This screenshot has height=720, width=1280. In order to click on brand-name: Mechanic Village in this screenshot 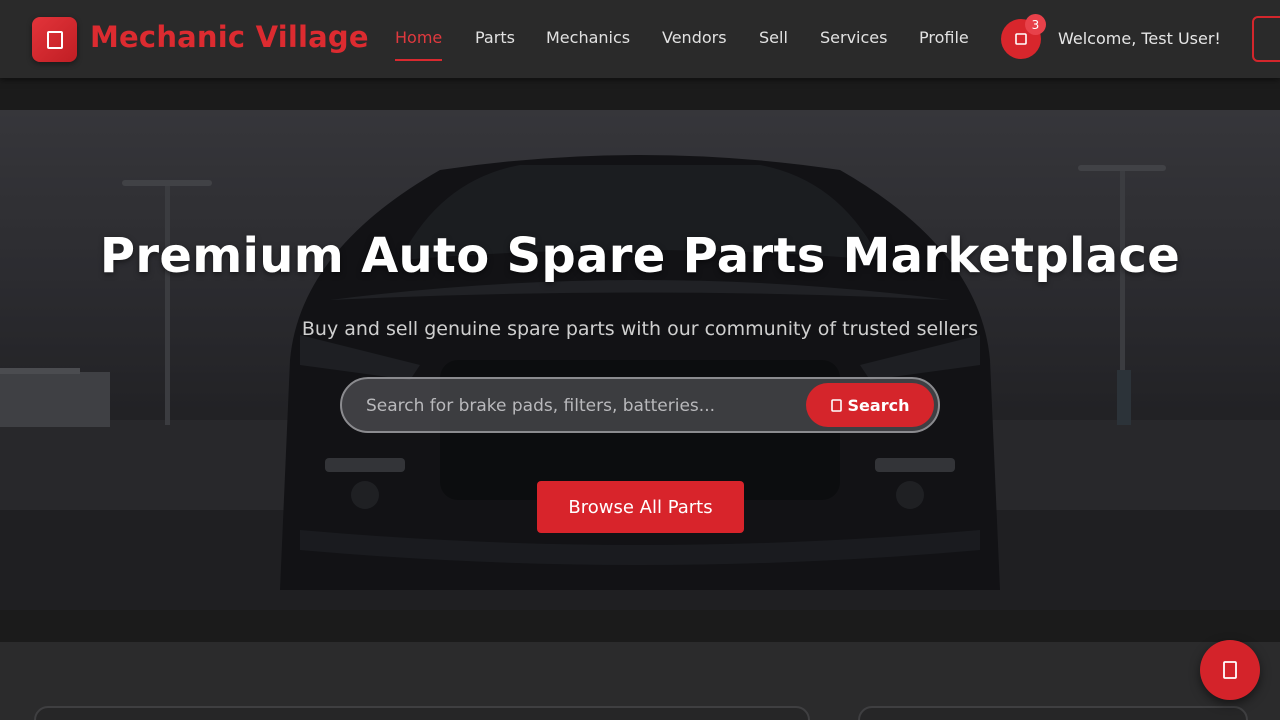, I will do `click(229, 37)`.